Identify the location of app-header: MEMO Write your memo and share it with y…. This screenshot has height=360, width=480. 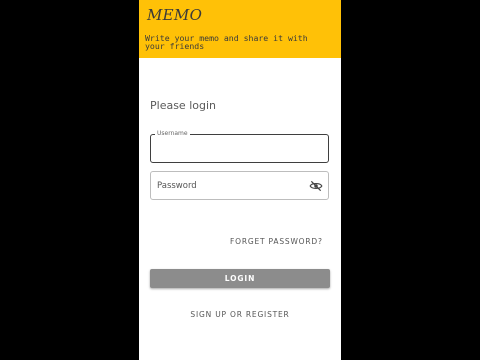
(240, 29).